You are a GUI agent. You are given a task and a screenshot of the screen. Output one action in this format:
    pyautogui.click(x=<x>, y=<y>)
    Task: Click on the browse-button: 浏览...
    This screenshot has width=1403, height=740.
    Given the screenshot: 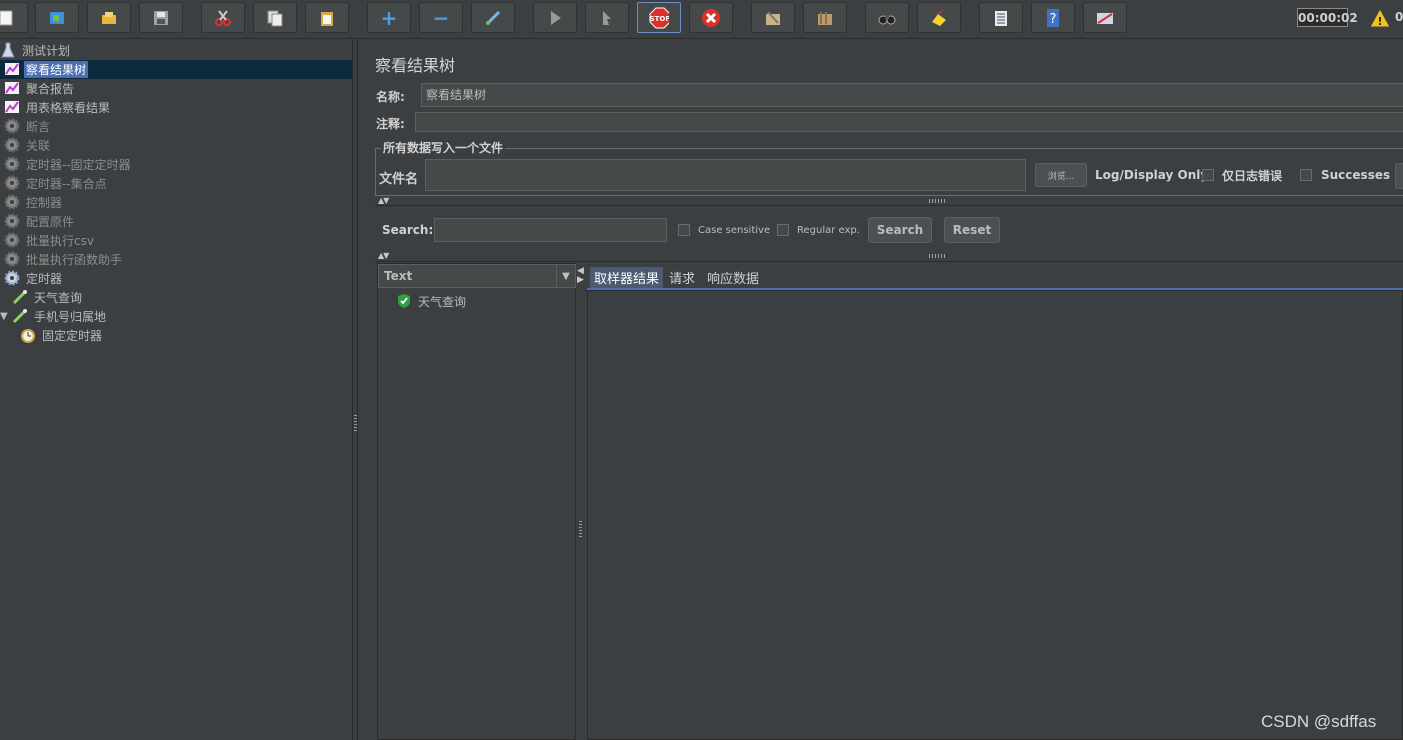 What is the action you would take?
    pyautogui.click(x=1061, y=175)
    